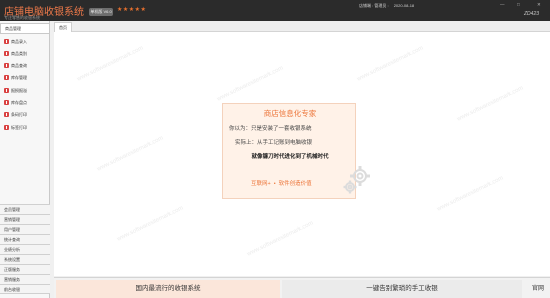  What do you see at coordinates (25, 28) in the screenshot?
I see `sidebar-header: 商品管理` at bounding box center [25, 28].